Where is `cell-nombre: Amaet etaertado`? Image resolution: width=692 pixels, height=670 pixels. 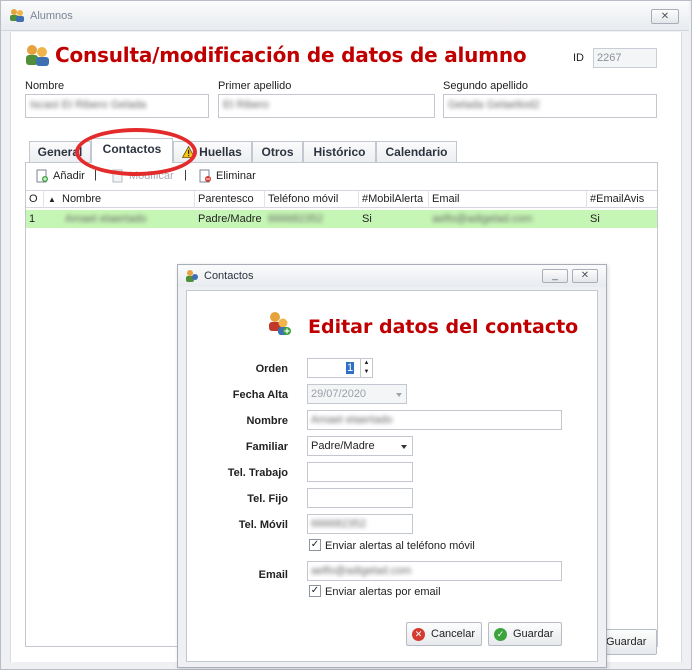
cell-nombre: Amaet etaertado is located at coordinates (128, 219).